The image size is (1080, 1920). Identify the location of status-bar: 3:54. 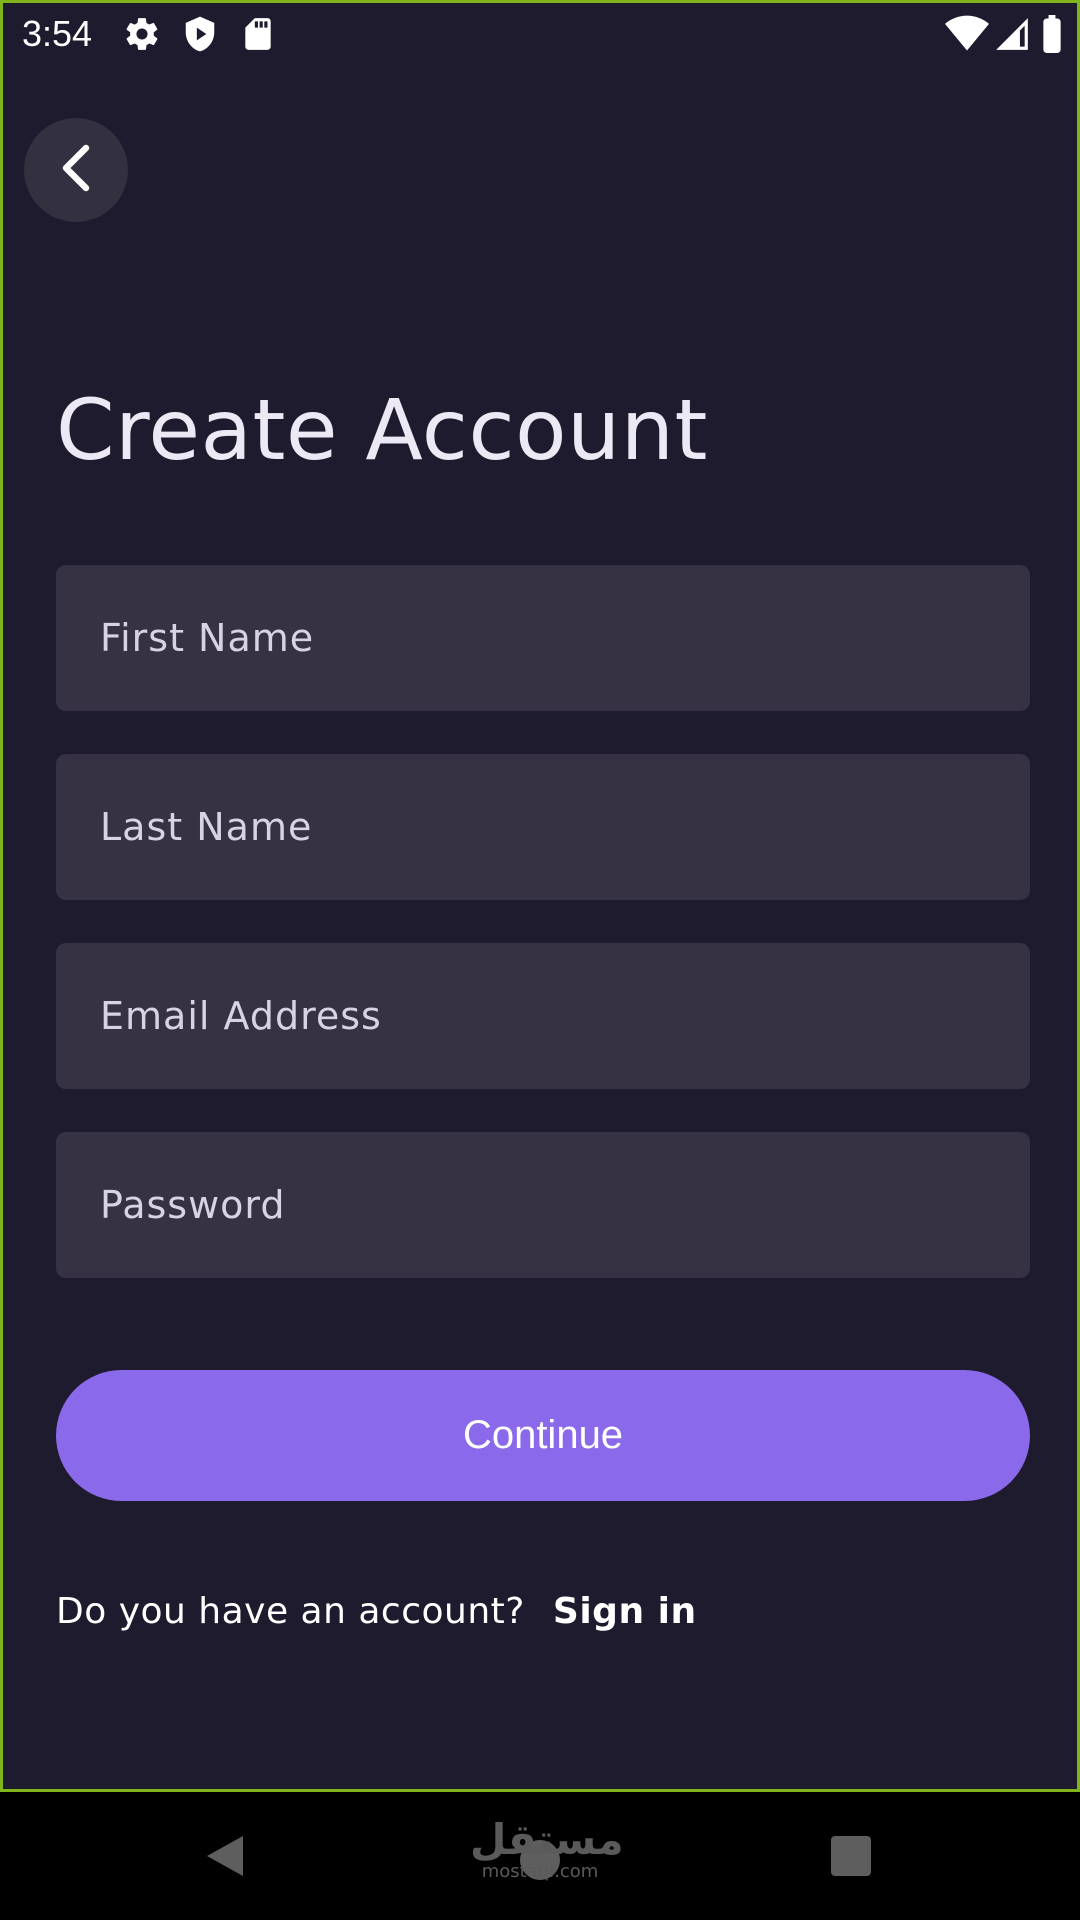
(540, 35).